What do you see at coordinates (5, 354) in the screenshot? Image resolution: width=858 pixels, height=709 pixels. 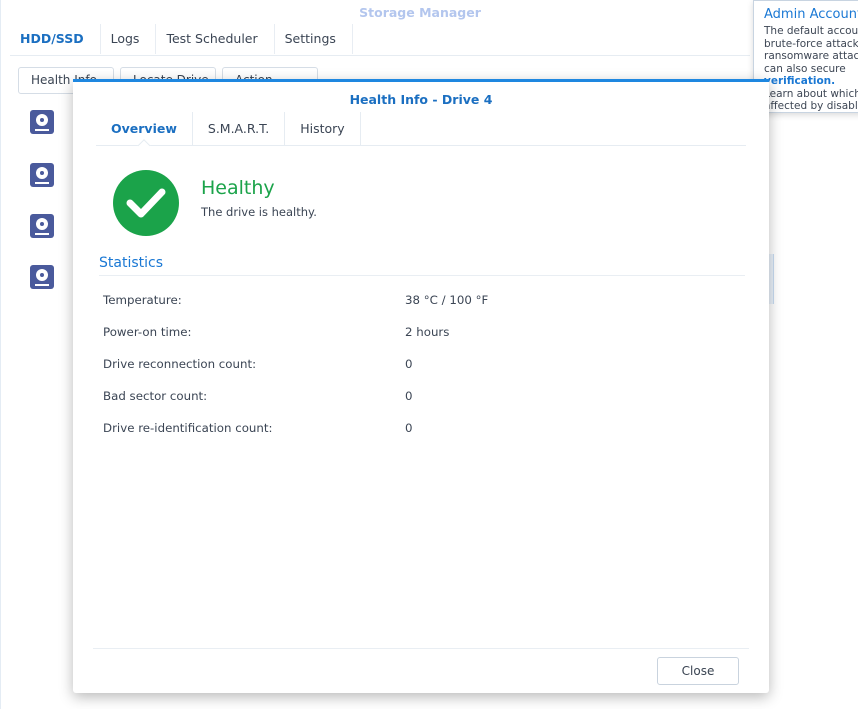 I see `window-edge` at bounding box center [5, 354].